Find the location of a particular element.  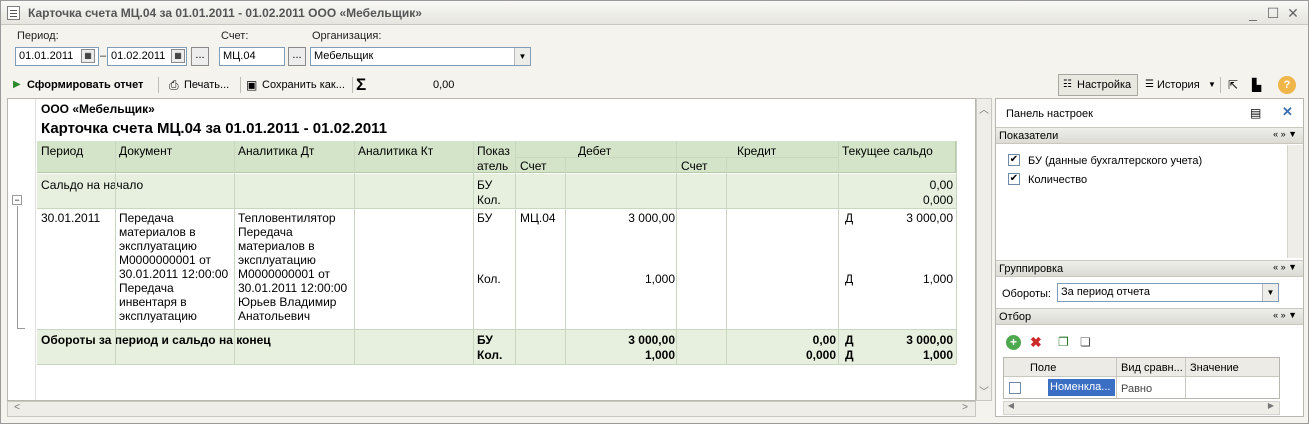

history-button: История is located at coordinates (1178, 85).